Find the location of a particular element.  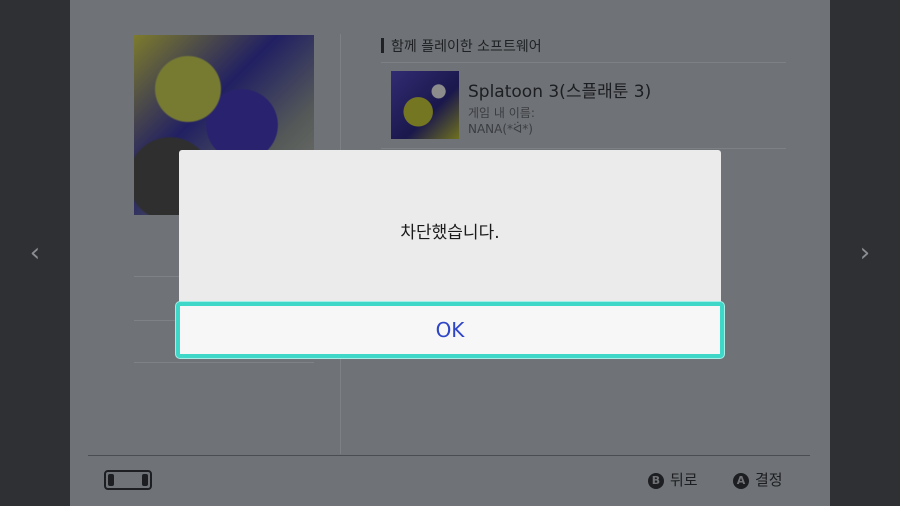

section-marker is located at coordinates (382, 45).